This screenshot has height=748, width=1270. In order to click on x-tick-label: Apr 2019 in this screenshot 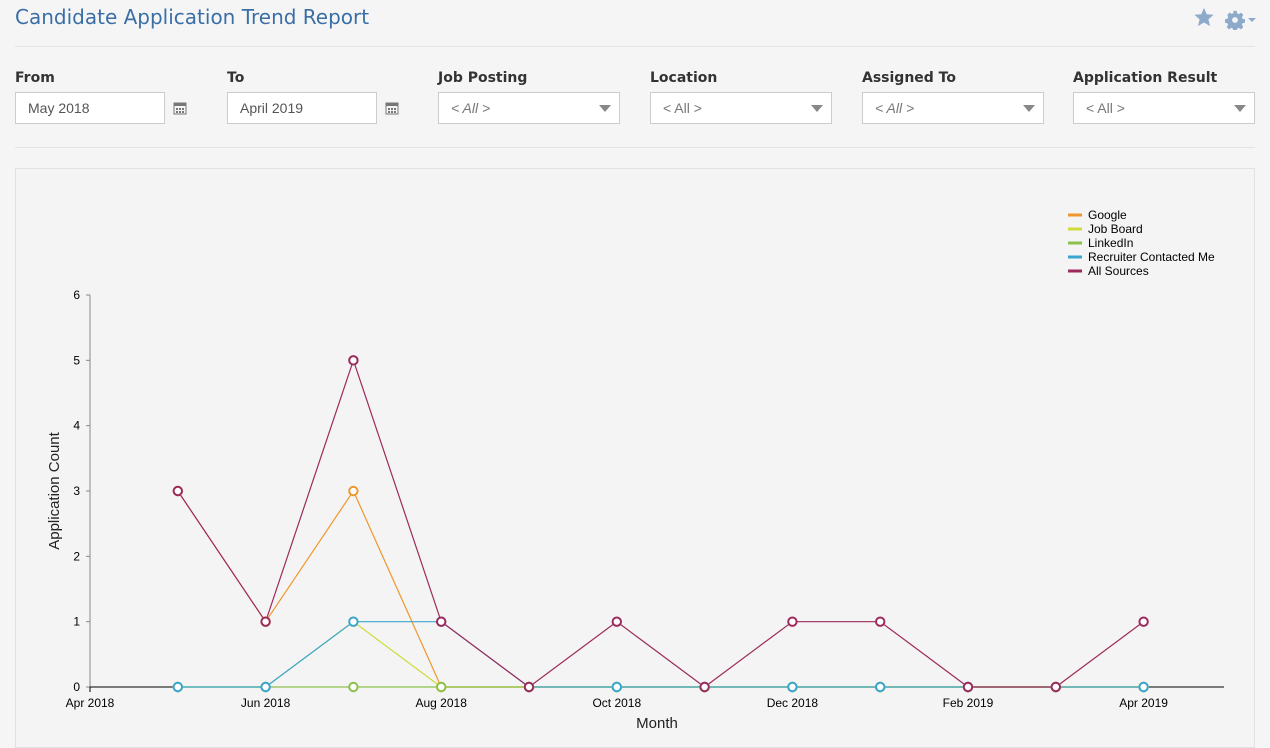, I will do `click(1143, 703)`.